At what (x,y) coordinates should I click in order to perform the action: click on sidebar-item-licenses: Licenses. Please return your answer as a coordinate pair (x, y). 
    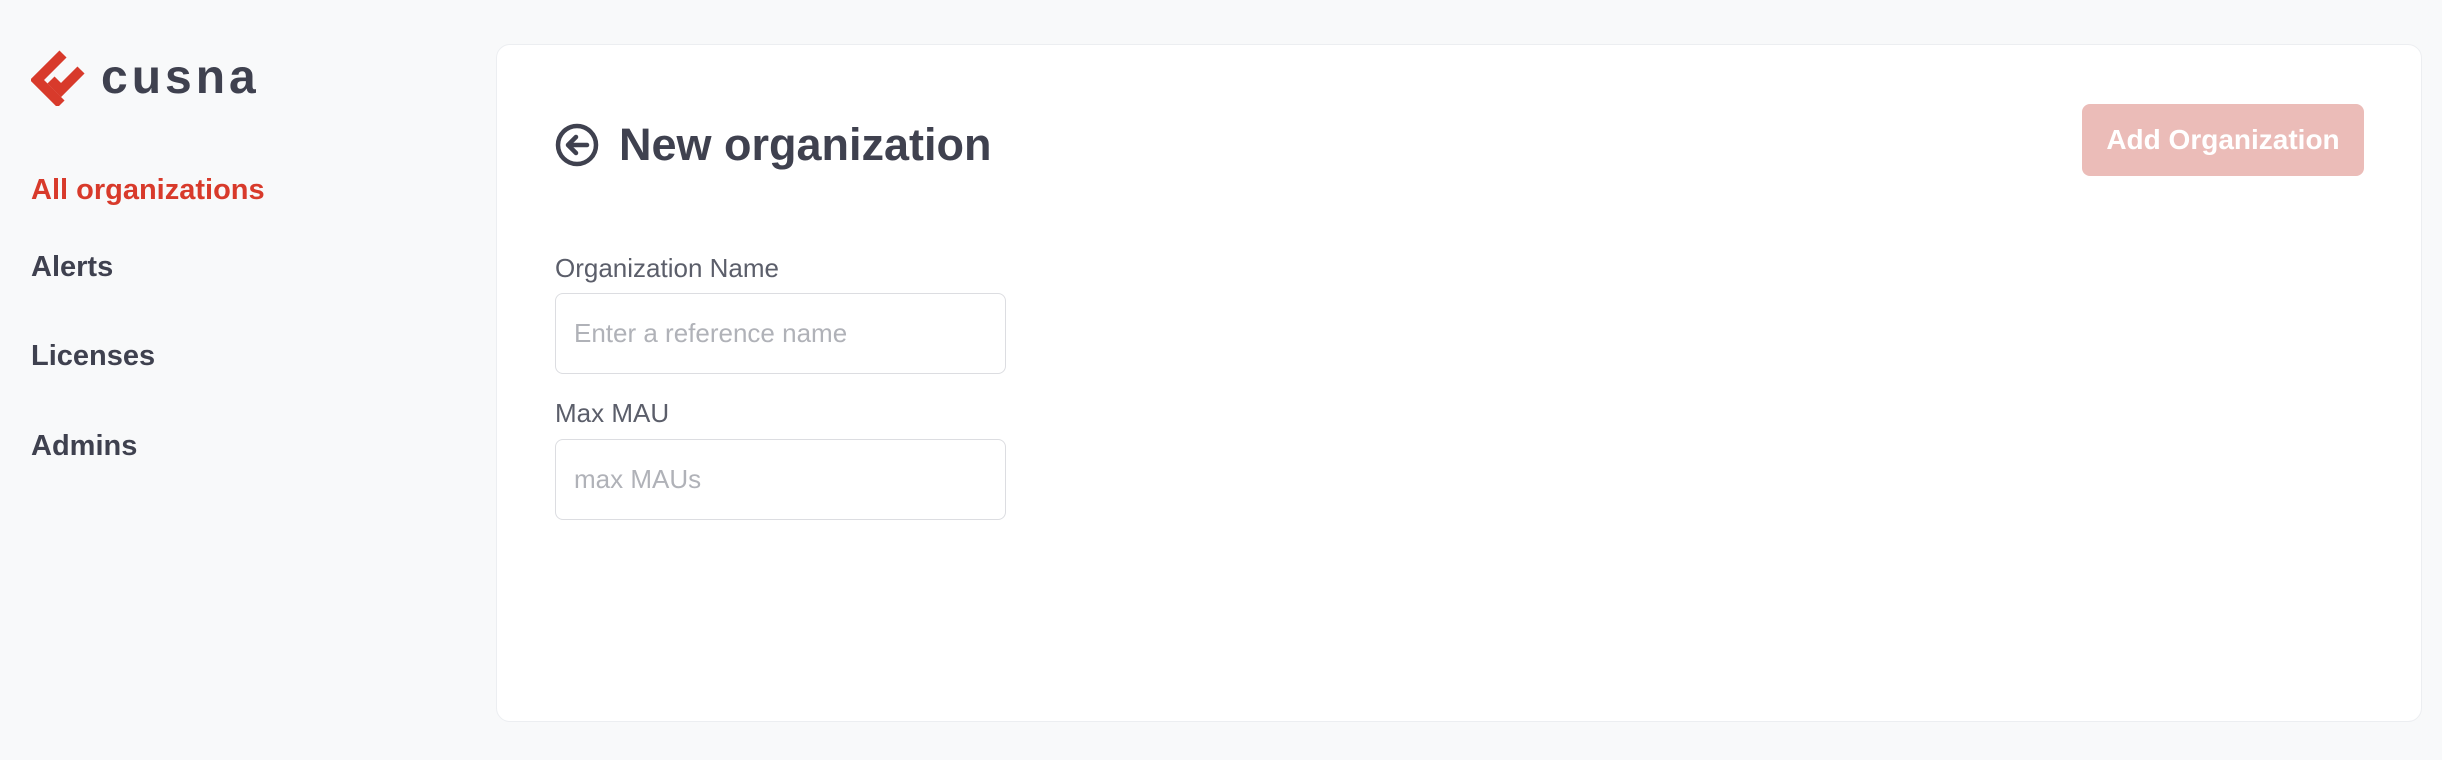
    Looking at the image, I should click on (93, 356).